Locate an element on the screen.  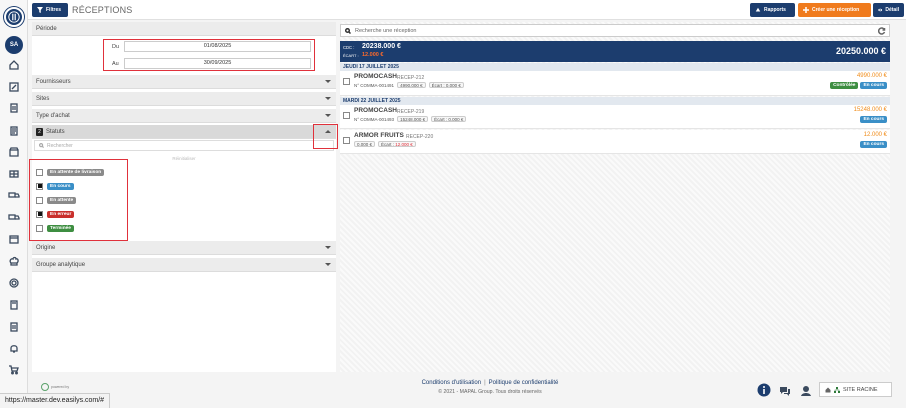
reception-ecart: Écart : 12.000 € is located at coordinates (397, 144).